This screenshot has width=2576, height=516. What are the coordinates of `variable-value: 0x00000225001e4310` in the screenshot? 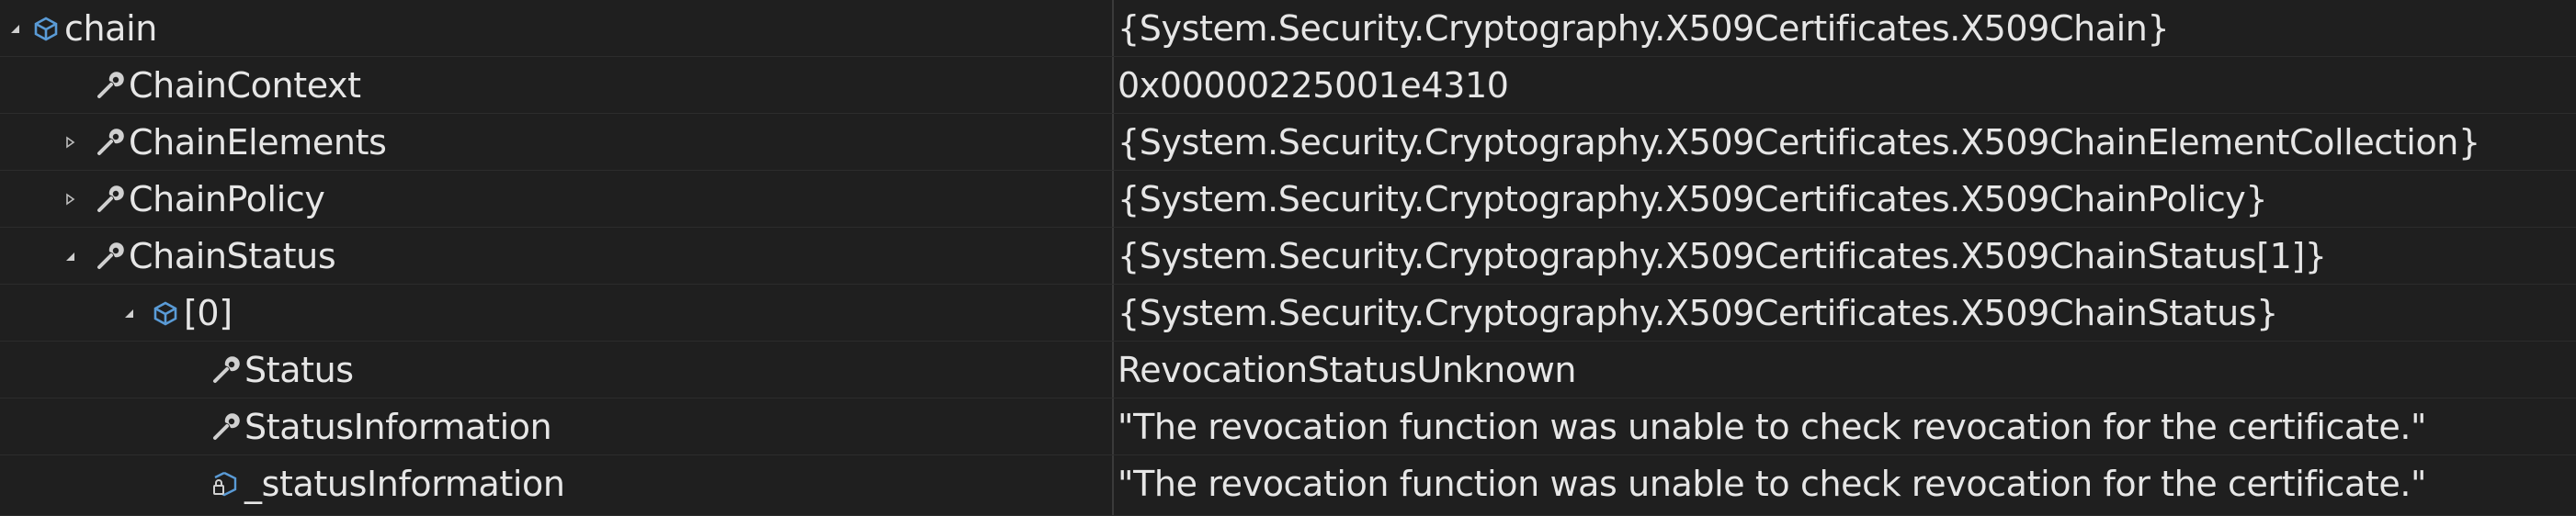 It's located at (1313, 85).